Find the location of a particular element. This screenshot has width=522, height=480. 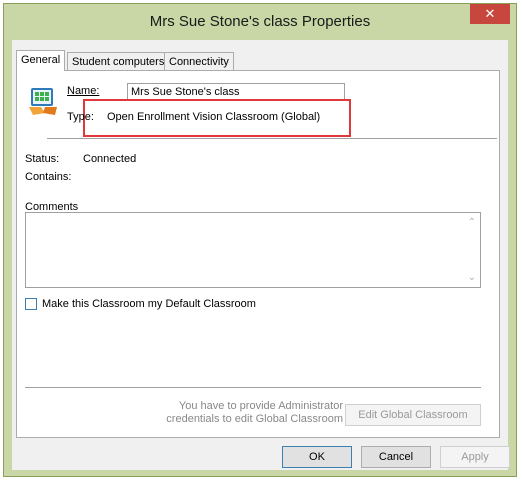

scroll-down-icon: ⌄ is located at coordinates (472, 277).